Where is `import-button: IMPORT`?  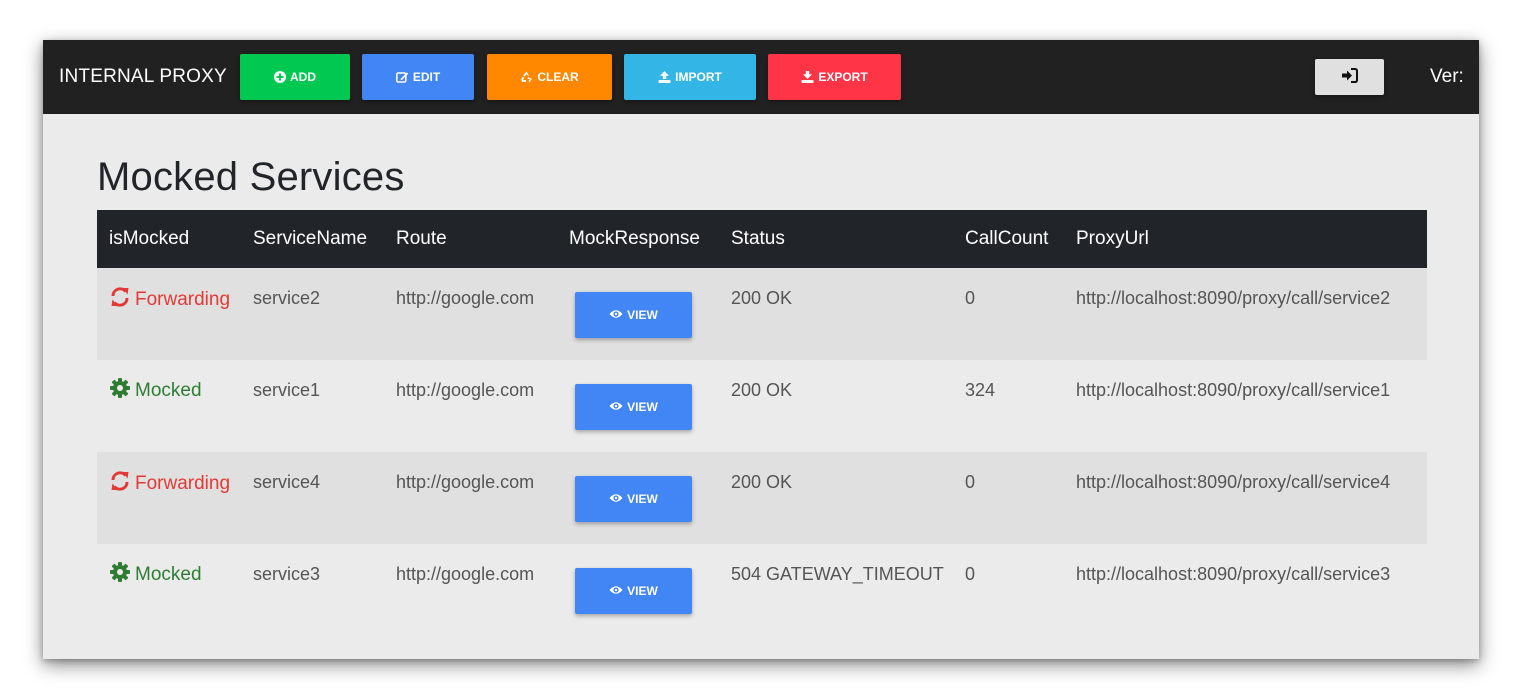 import-button: IMPORT is located at coordinates (690, 77).